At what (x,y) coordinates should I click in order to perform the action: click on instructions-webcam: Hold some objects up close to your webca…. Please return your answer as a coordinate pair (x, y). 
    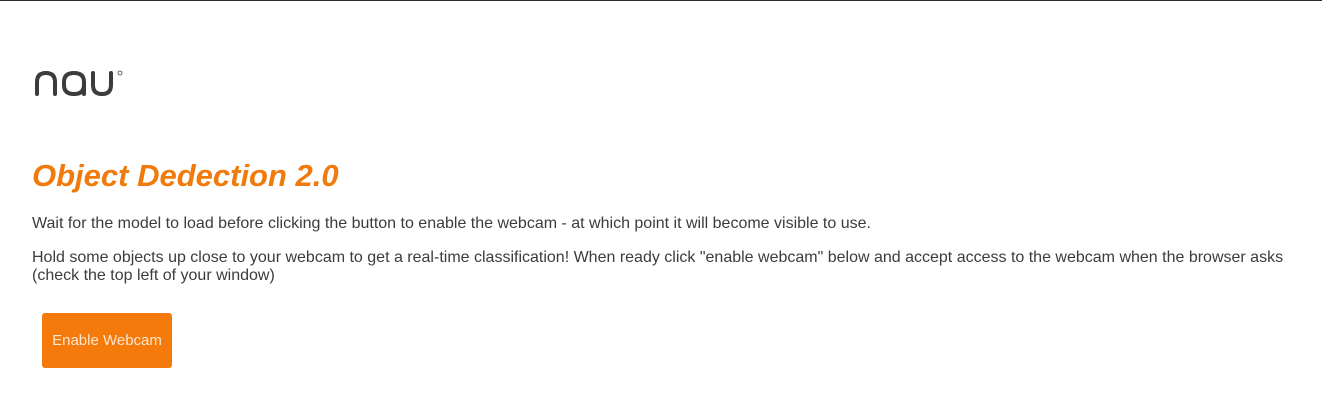
    Looking at the image, I should click on (658, 266).